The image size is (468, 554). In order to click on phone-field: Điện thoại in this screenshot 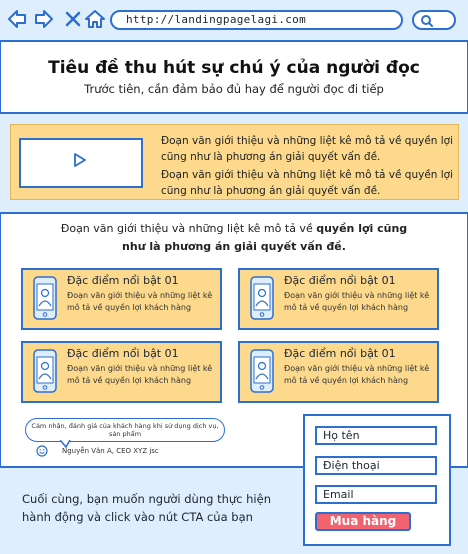, I will do `click(376, 465)`.